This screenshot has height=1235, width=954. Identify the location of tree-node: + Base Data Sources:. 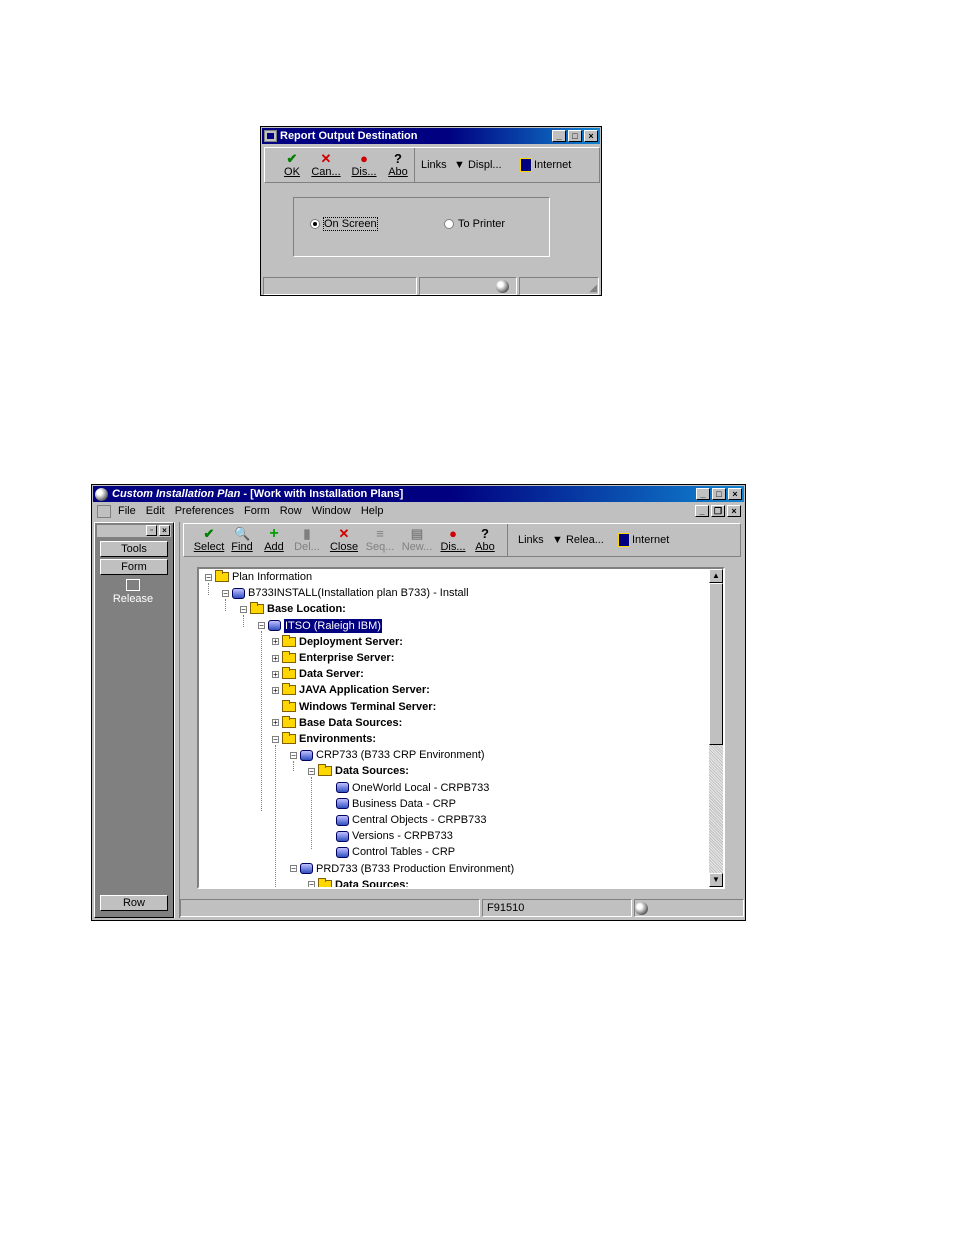
(337, 722).